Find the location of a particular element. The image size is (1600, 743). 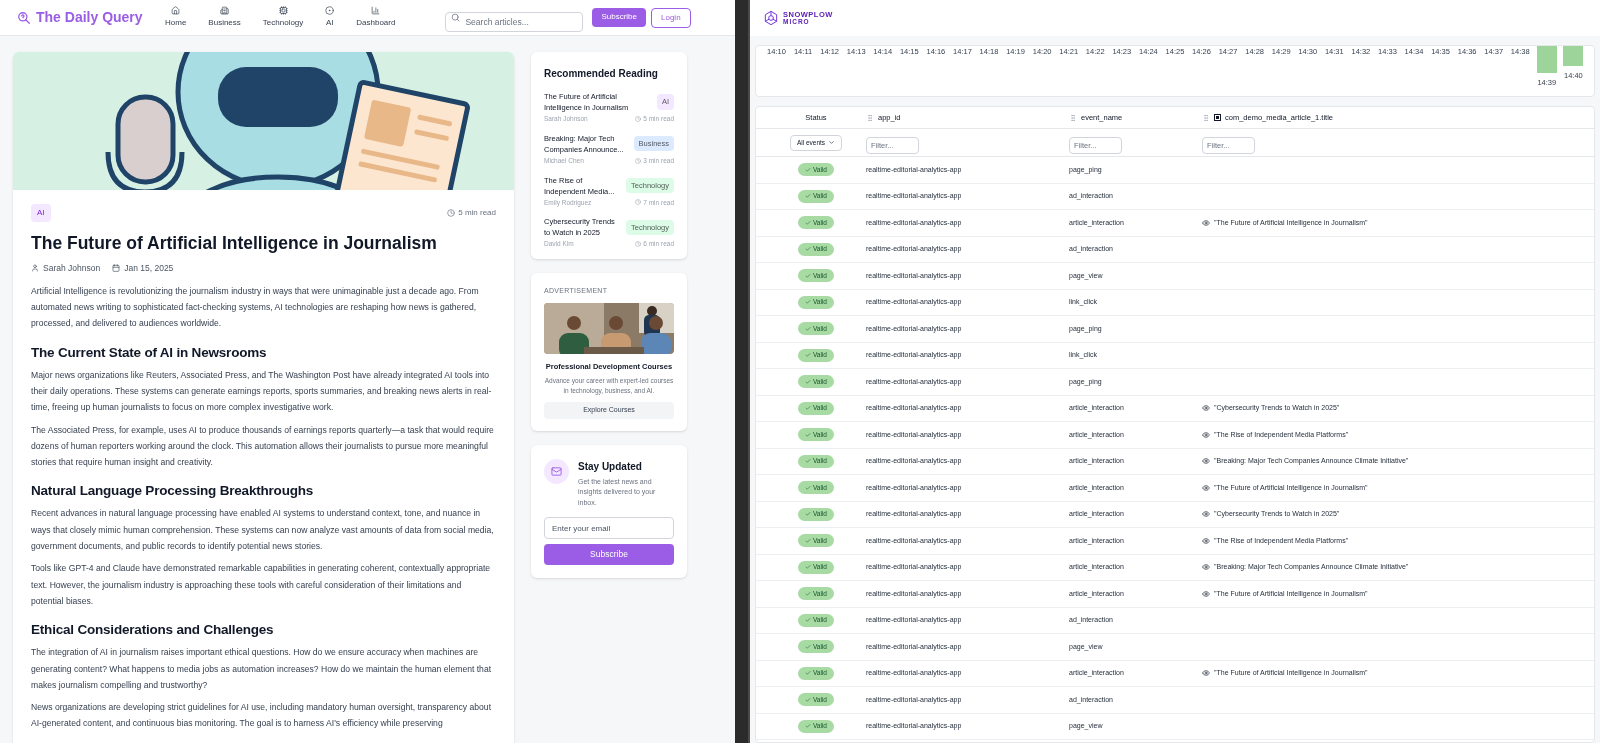

card-title: Recommended Reading is located at coordinates (601, 74).